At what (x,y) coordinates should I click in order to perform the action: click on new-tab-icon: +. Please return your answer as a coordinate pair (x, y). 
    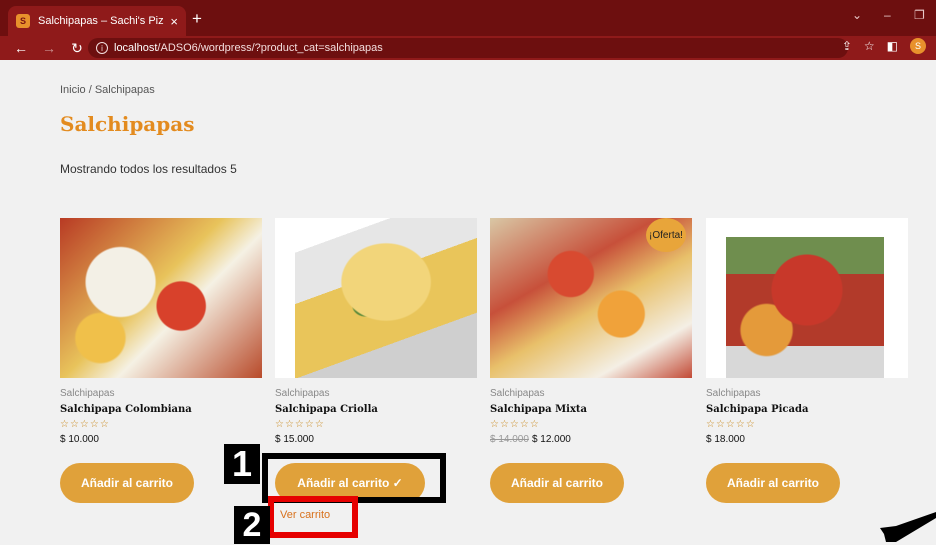
    Looking at the image, I should click on (197, 19).